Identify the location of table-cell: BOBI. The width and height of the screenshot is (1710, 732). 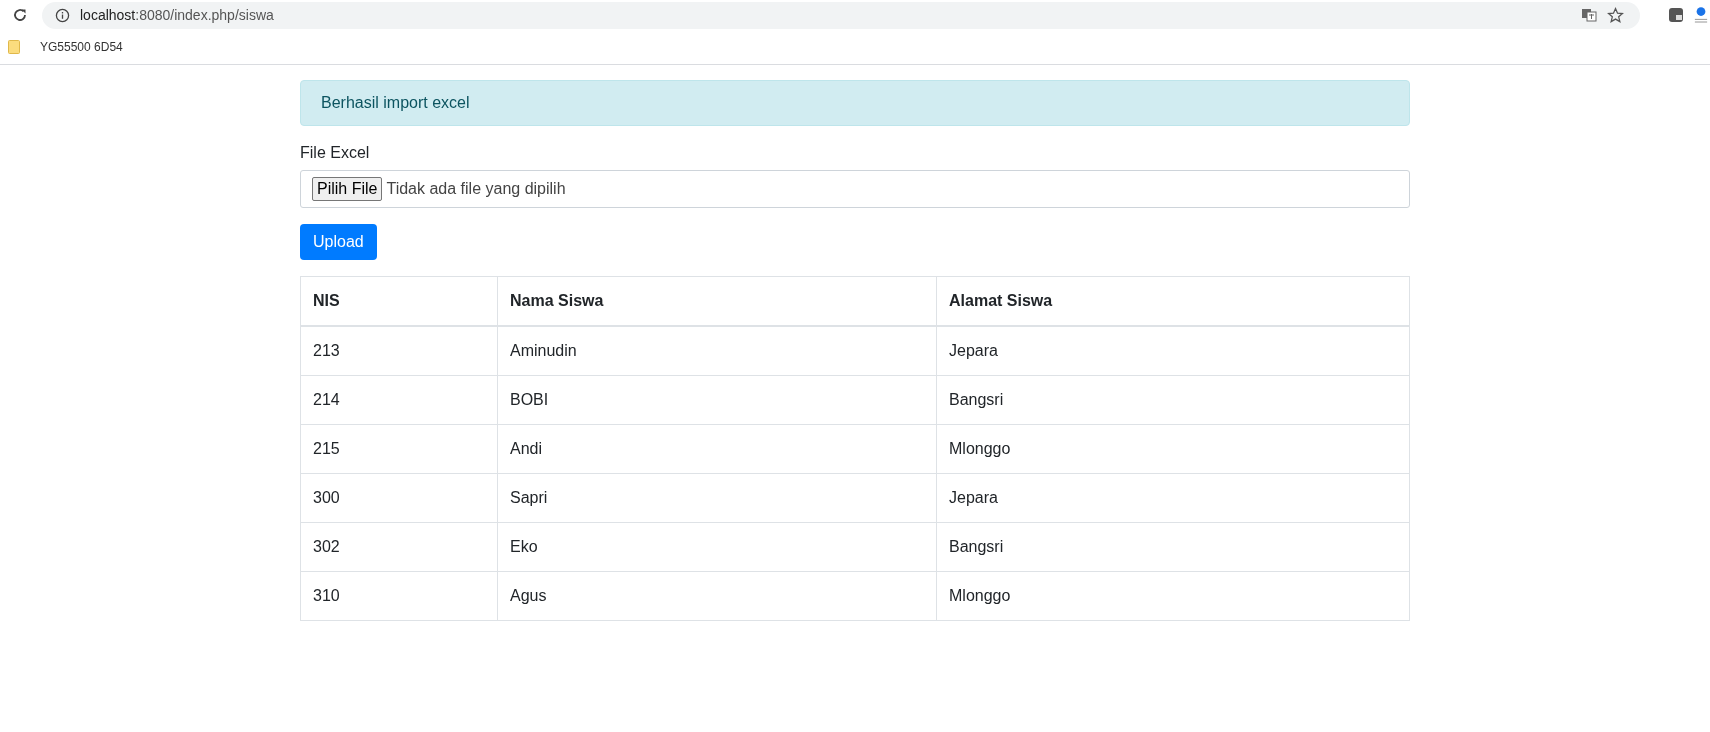
(717, 400).